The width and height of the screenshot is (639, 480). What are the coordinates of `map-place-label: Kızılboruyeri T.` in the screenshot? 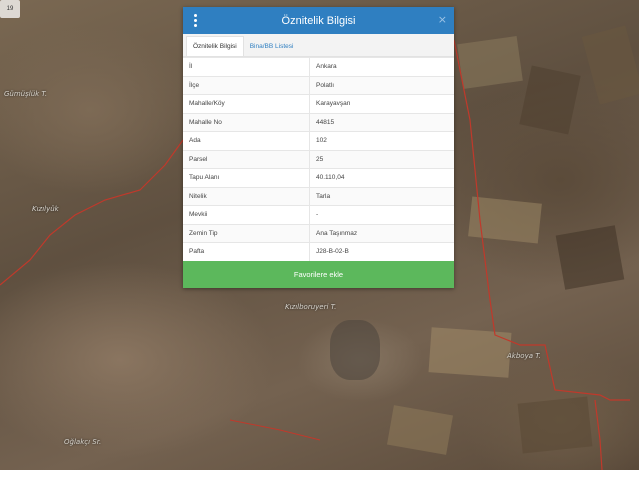 It's located at (311, 307).